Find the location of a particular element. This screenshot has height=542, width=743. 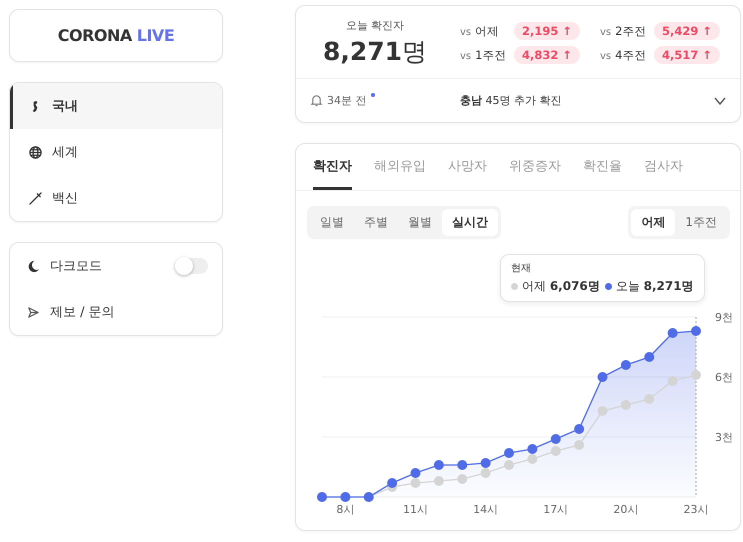

compare-button: 어제 is located at coordinates (653, 222).